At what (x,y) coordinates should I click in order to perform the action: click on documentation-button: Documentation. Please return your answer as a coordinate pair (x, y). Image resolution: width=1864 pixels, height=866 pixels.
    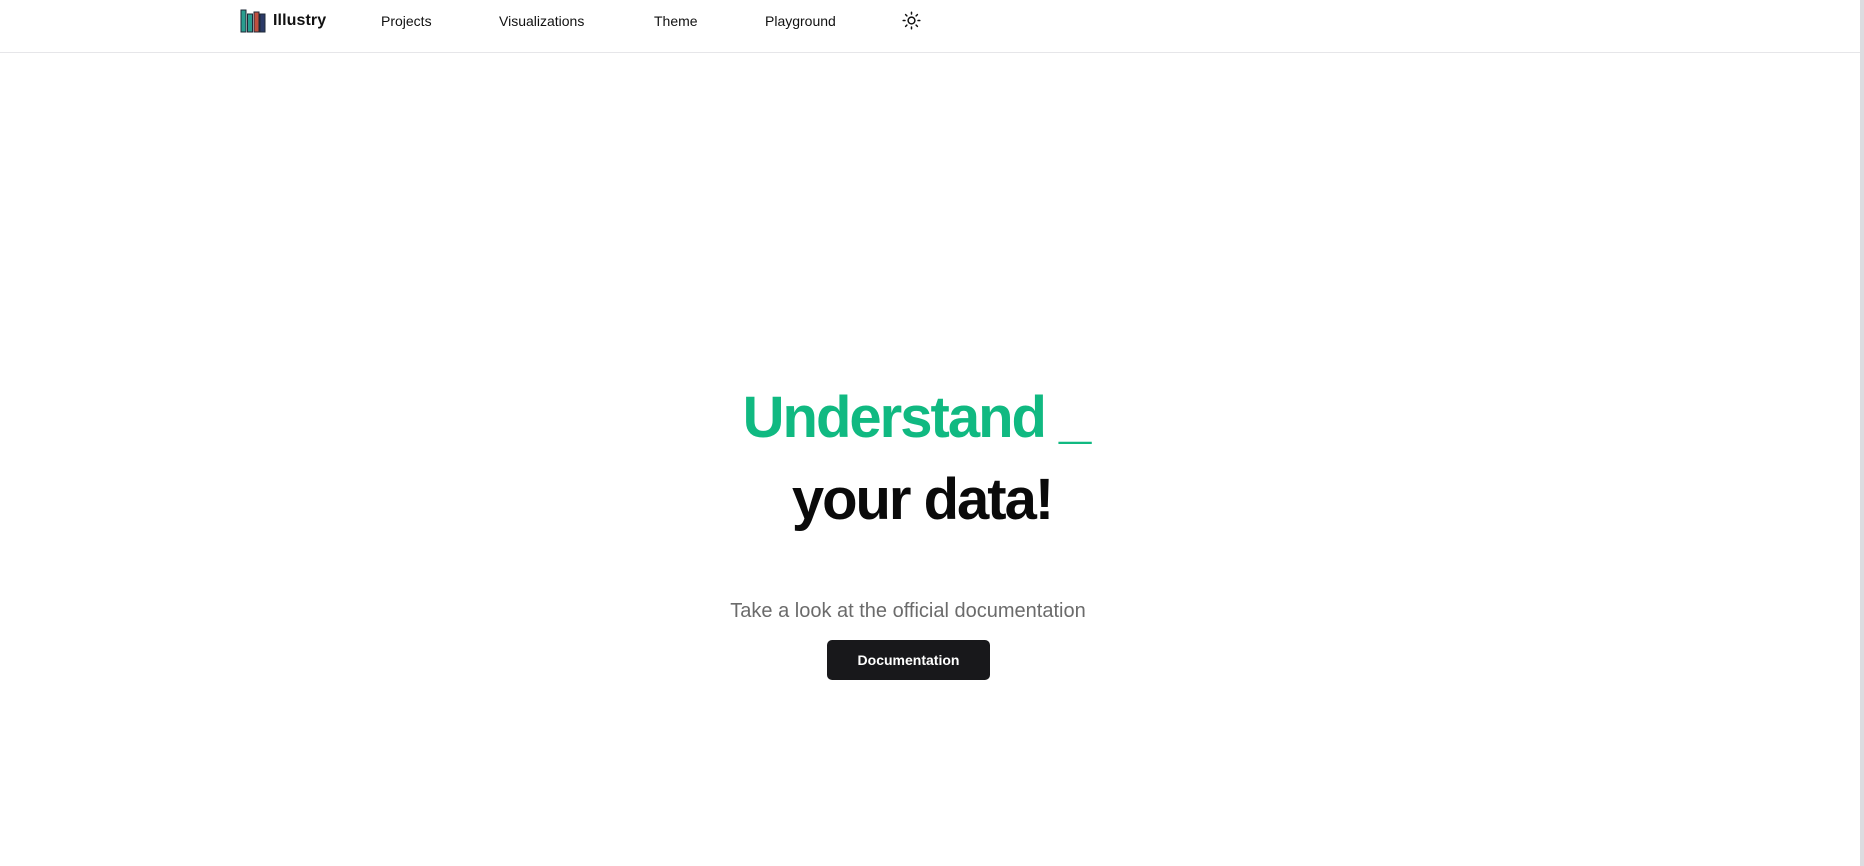
    Looking at the image, I should click on (908, 660).